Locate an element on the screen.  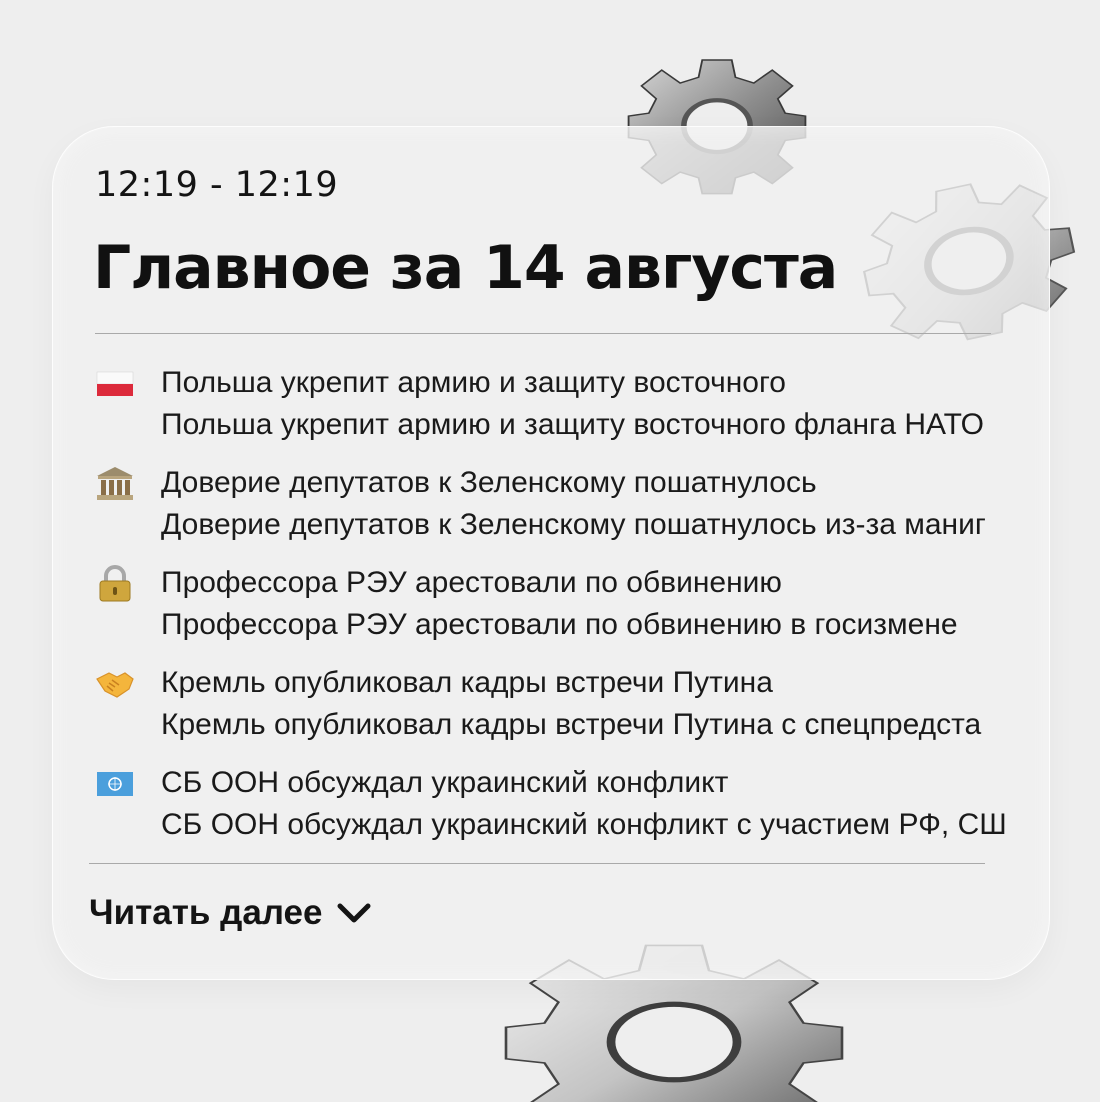
news-headline: Польша укрепит армию и защиту восточного is located at coordinates (473, 382).